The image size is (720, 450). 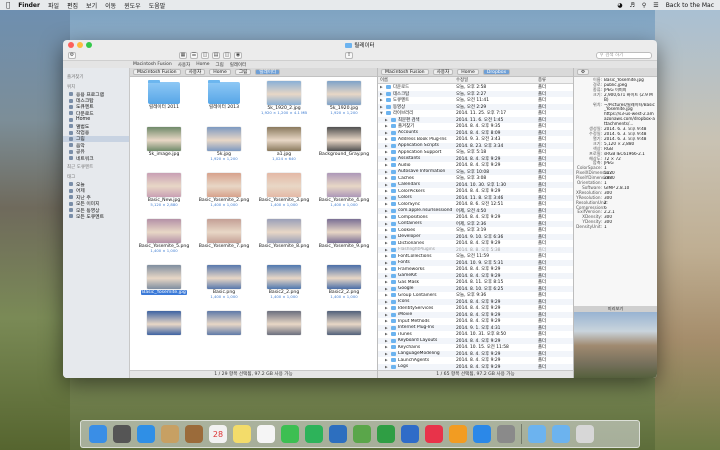 I want to click on view-list-button: ☰, so click(x=194, y=55).